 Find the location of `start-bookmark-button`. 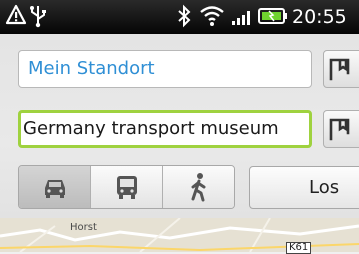

start-bookmark-button is located at coordinates (341, 69).